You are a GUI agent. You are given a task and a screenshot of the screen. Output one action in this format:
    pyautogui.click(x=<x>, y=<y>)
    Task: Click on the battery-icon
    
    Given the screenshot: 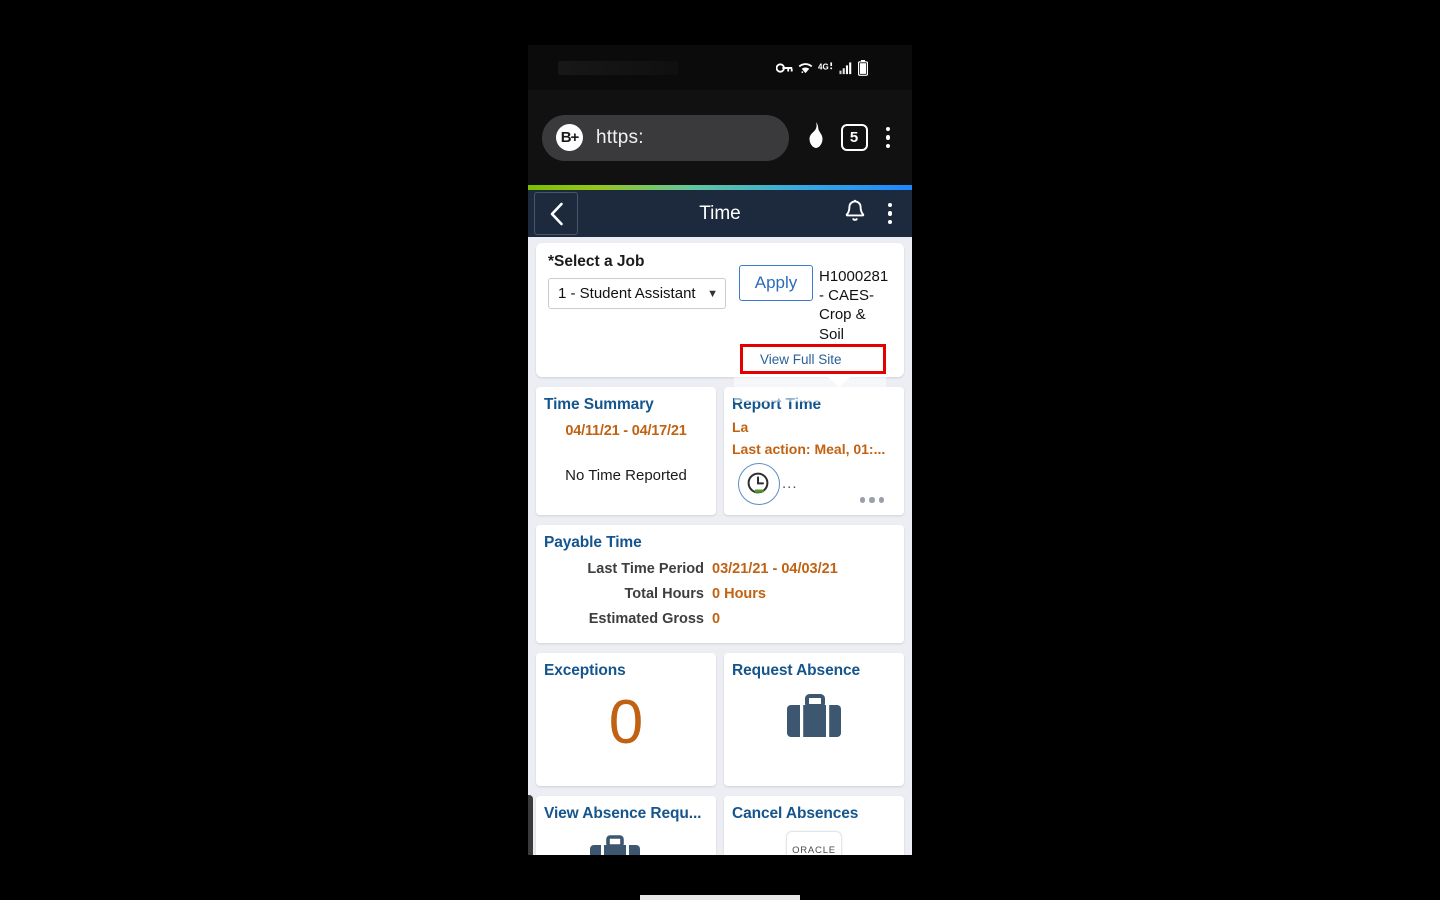 What is the action you would take?
    pyautogui.click(x=863, y=67)
    